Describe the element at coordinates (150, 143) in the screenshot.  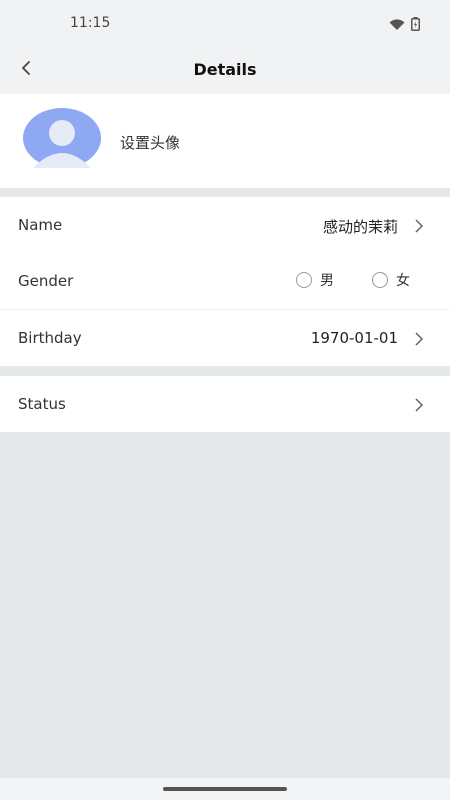
I see `set-avatar-label: 设置头像` at that location.